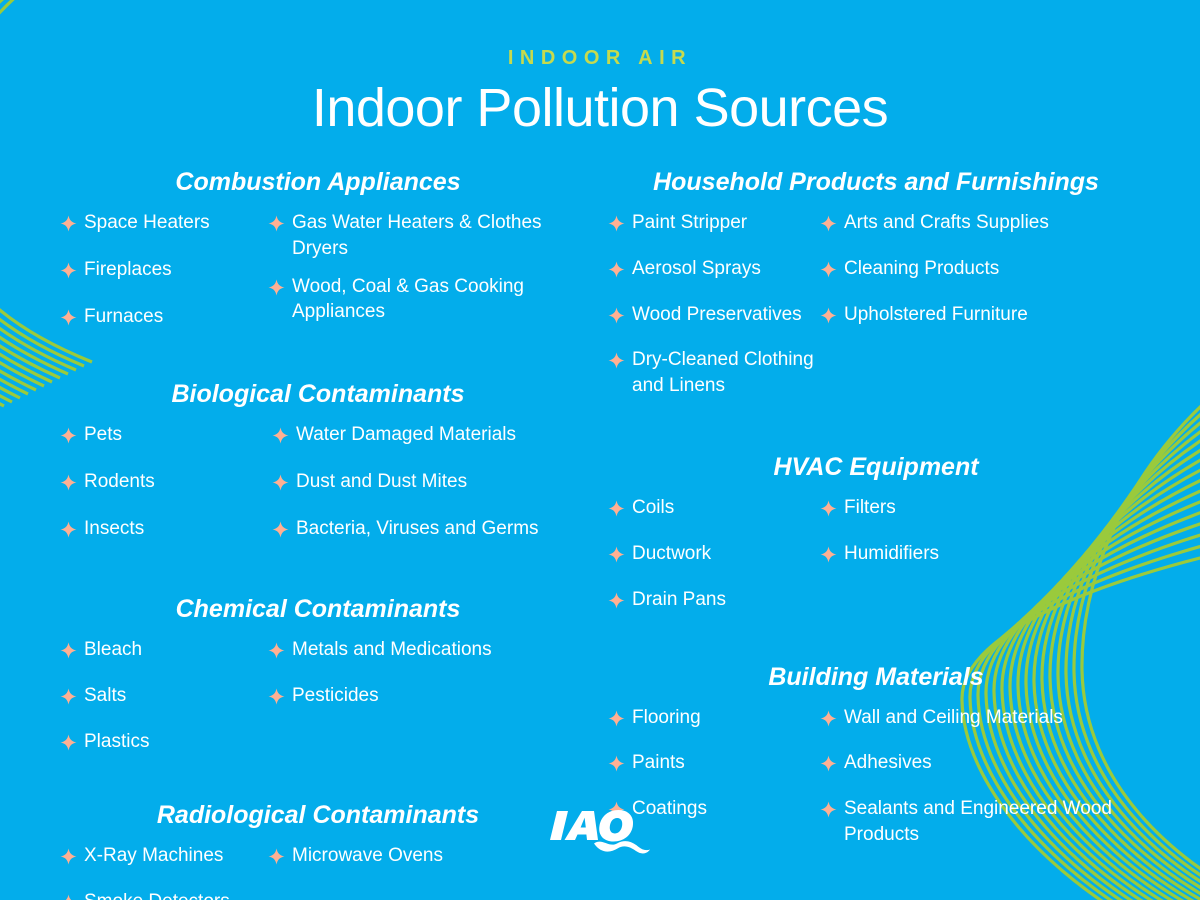 The image size is (1200, 900). I want to click on bullet-column-2: Metals and Medications Pesticides, so click(422, 705).